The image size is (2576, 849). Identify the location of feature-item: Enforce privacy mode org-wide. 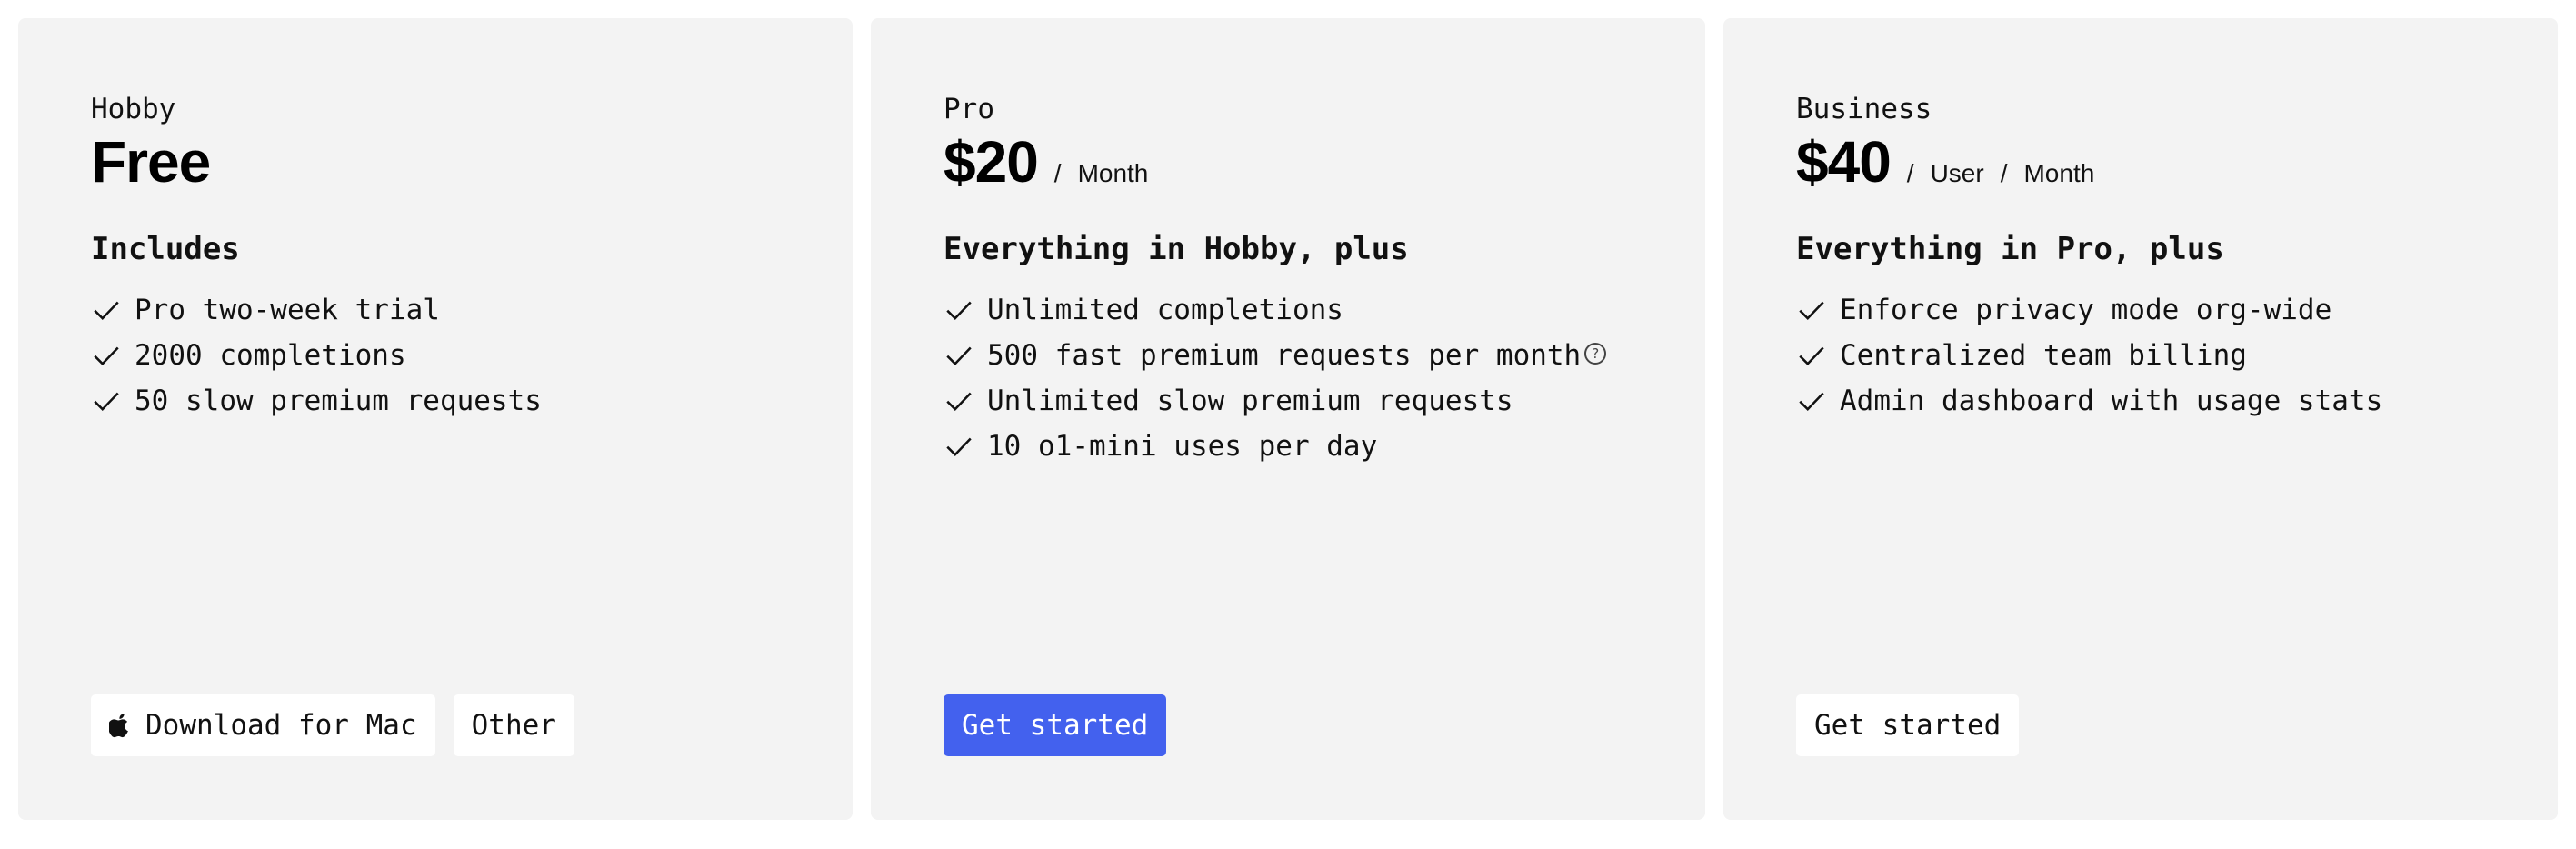
(2140, 310).